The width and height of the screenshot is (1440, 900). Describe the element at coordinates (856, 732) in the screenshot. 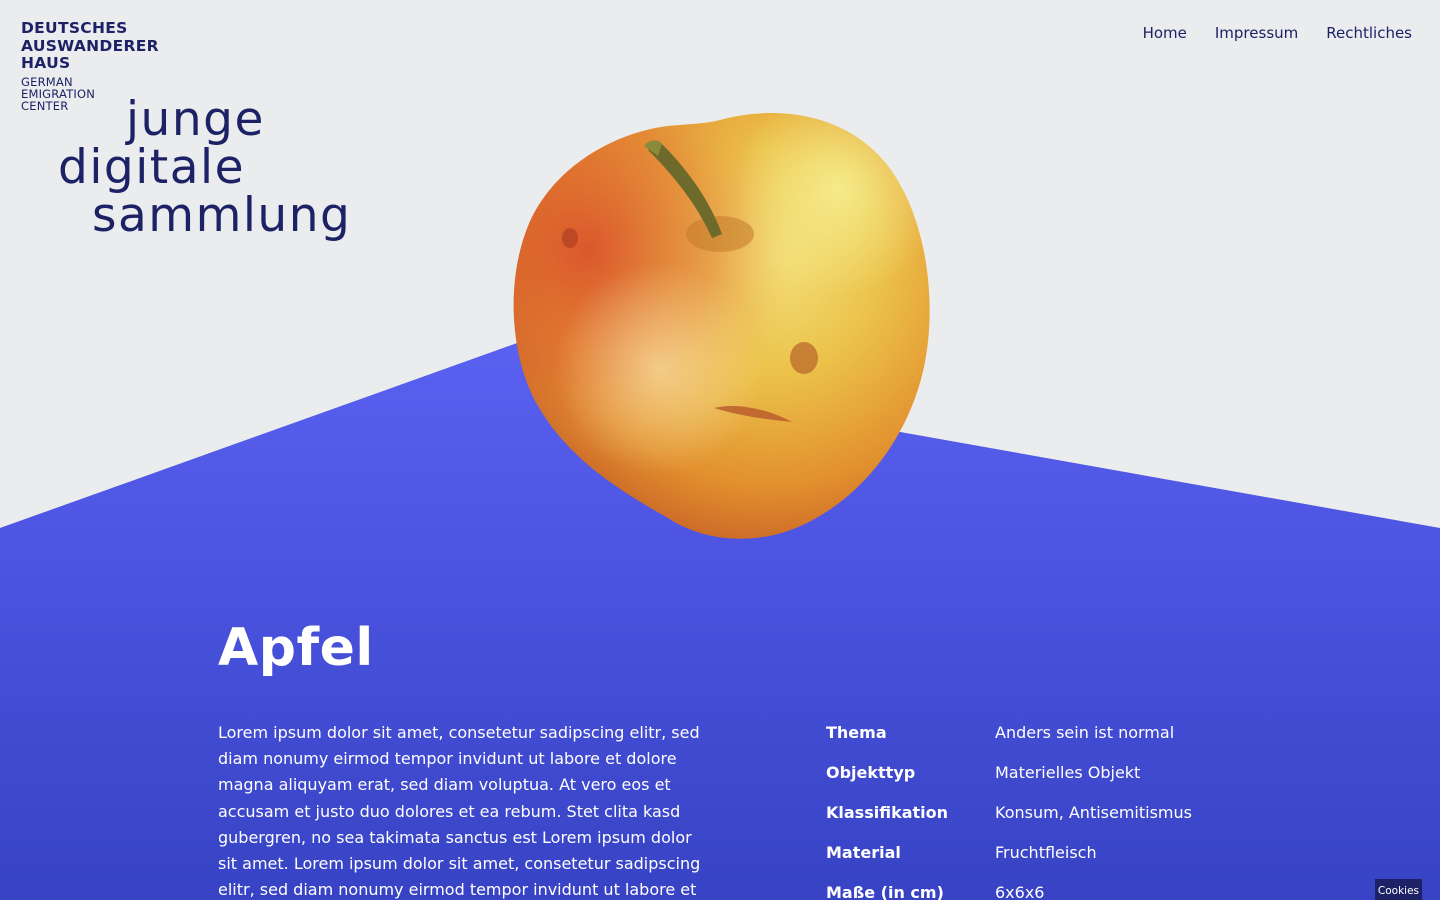

I see `fact-key: Thema` at that location.